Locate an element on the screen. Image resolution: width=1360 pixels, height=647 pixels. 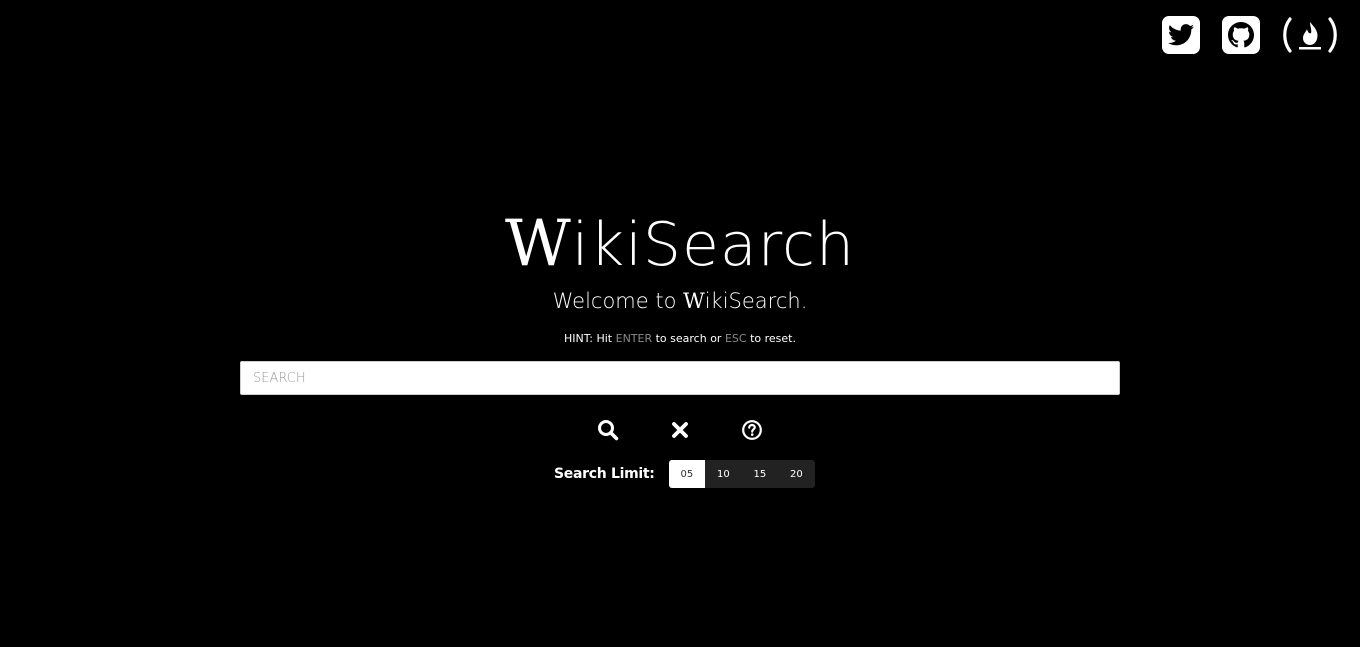
search-limit-label: Search Limit: is located at coordinates (604, 474).